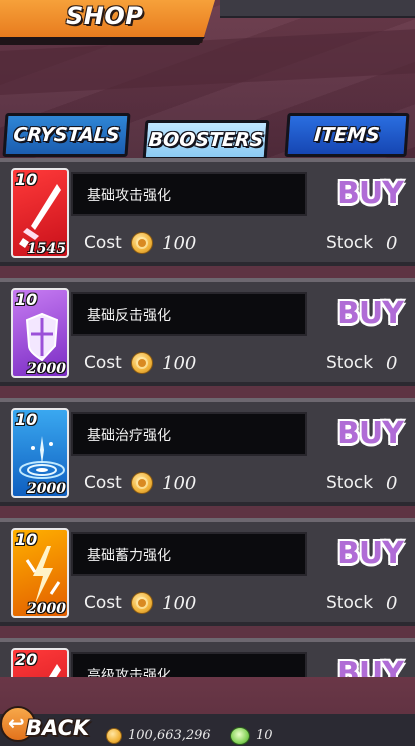 The image size is (415, 746). I want to click on healing-fountain-icon: 10 2000, so click(40, 453).